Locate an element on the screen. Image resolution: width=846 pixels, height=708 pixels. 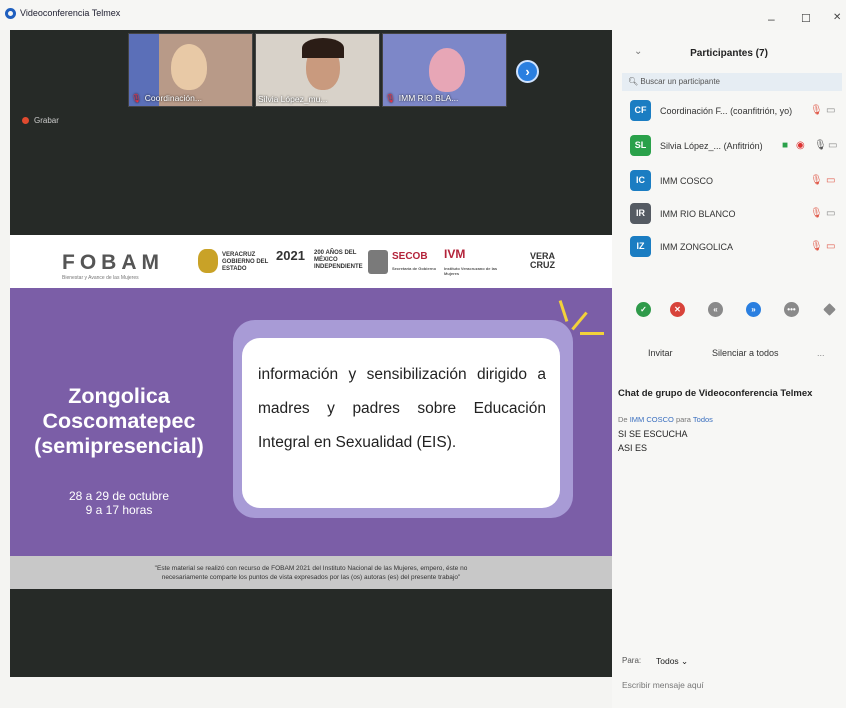
avatar: IR is located at coordinates (640, 213).